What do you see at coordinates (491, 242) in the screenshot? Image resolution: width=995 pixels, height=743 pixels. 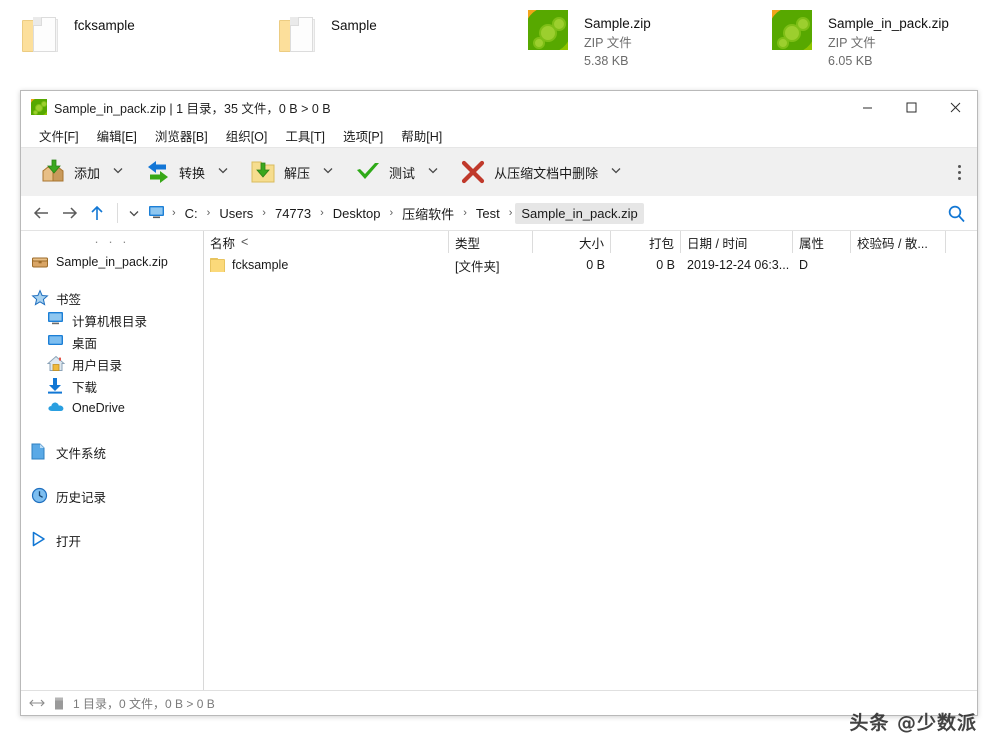 I see `column-header-type: 类型` at bounding box center [491, 242].